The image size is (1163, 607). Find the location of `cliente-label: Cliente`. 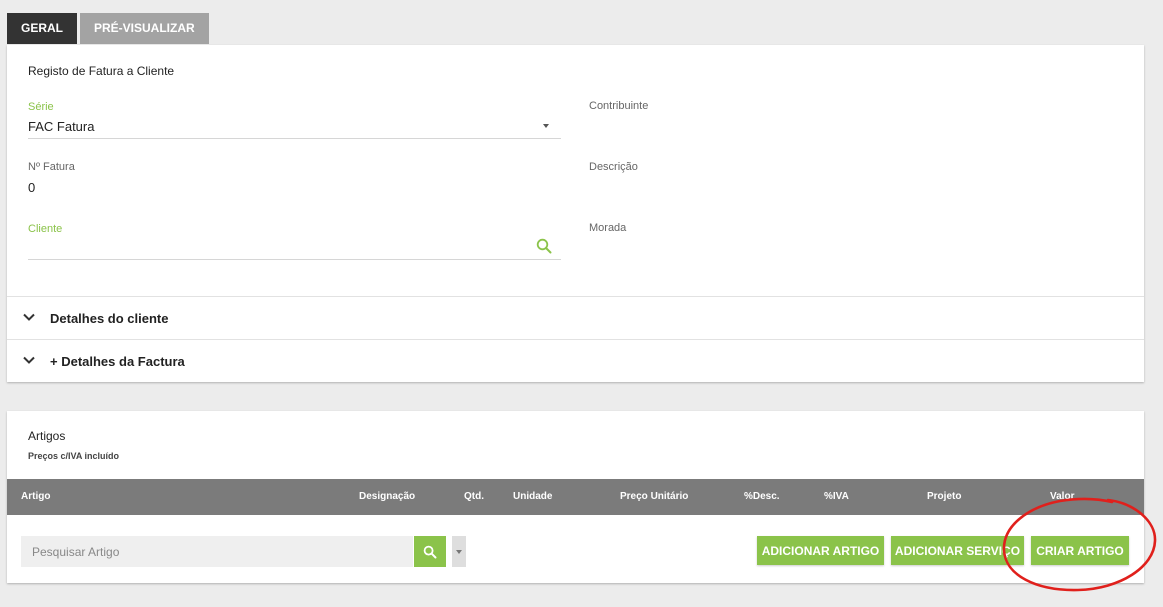

cliente-label: Cliente is located at coordinates (45, 229).